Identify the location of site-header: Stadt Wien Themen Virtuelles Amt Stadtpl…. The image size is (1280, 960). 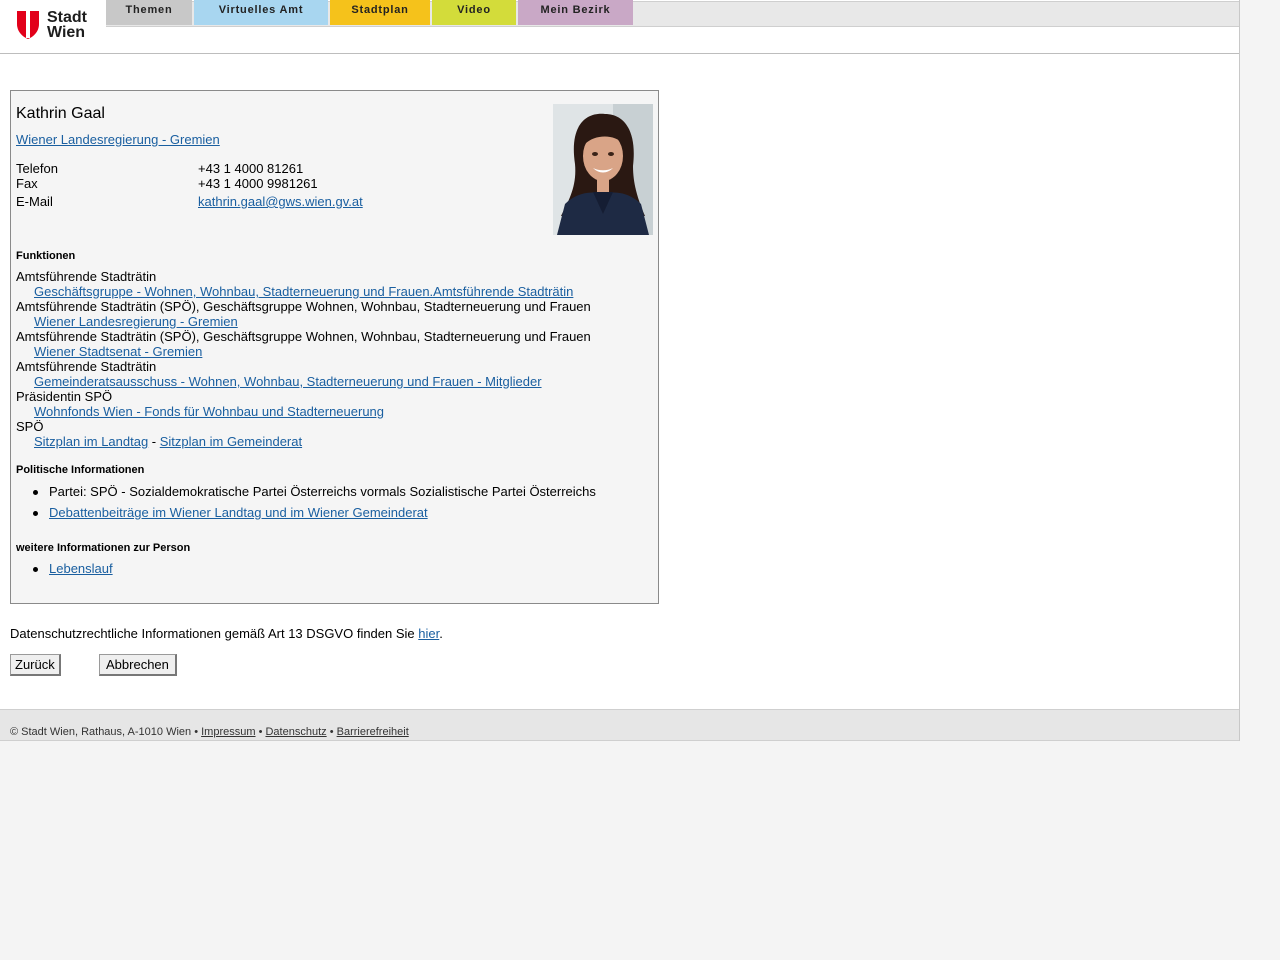
(619, 27).